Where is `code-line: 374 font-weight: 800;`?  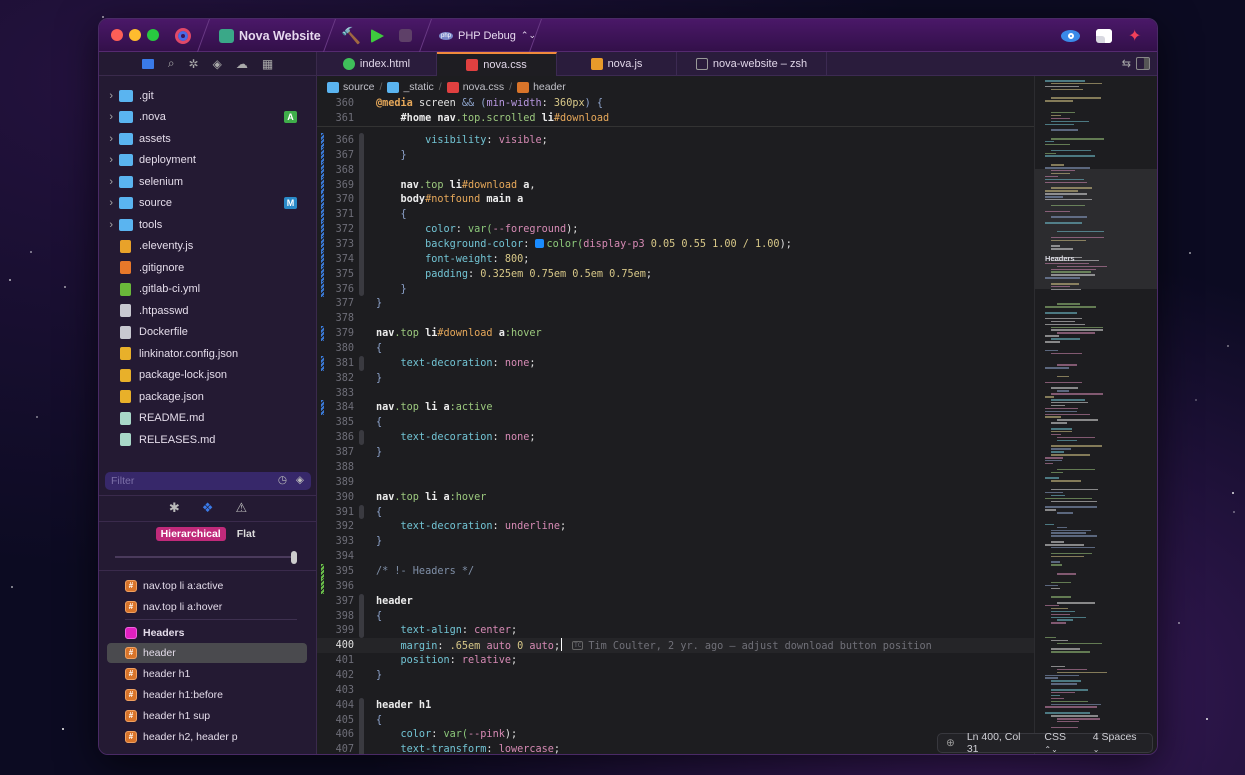
code-line: 374 font-weight: 800; is located at coordinates (675, 259).